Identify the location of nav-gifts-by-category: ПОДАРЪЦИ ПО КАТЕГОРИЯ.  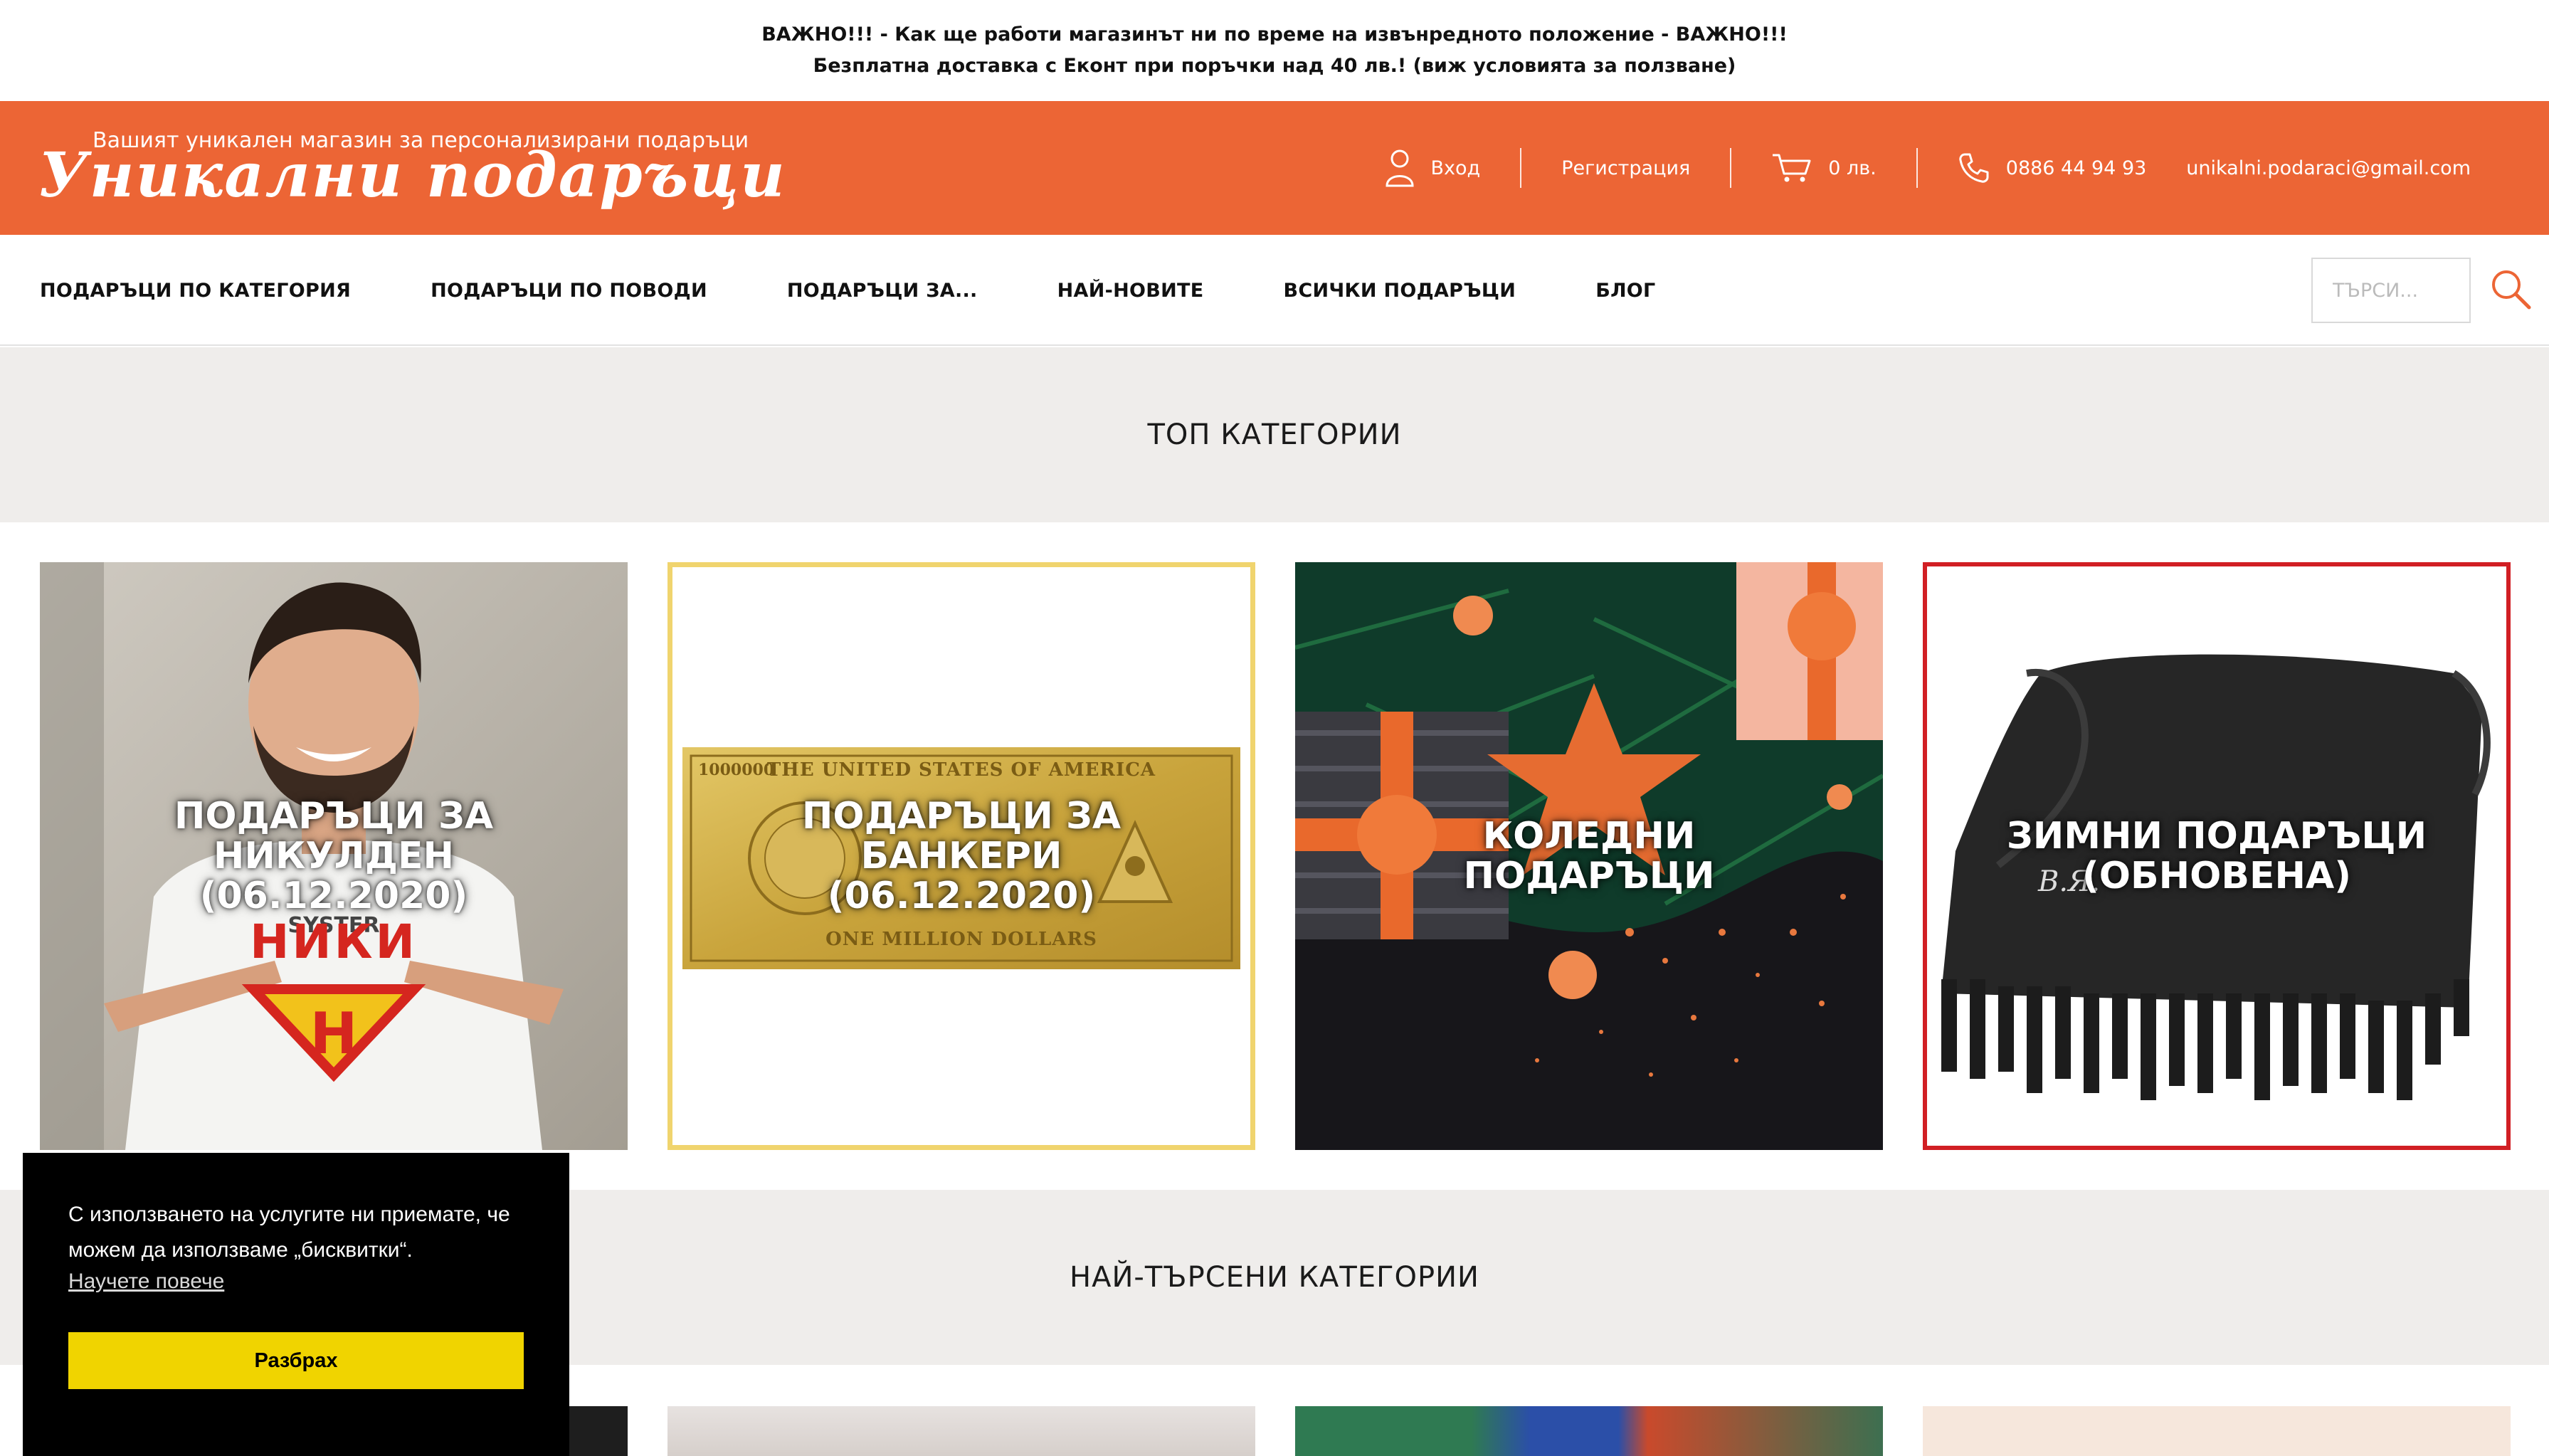
(196, 291).